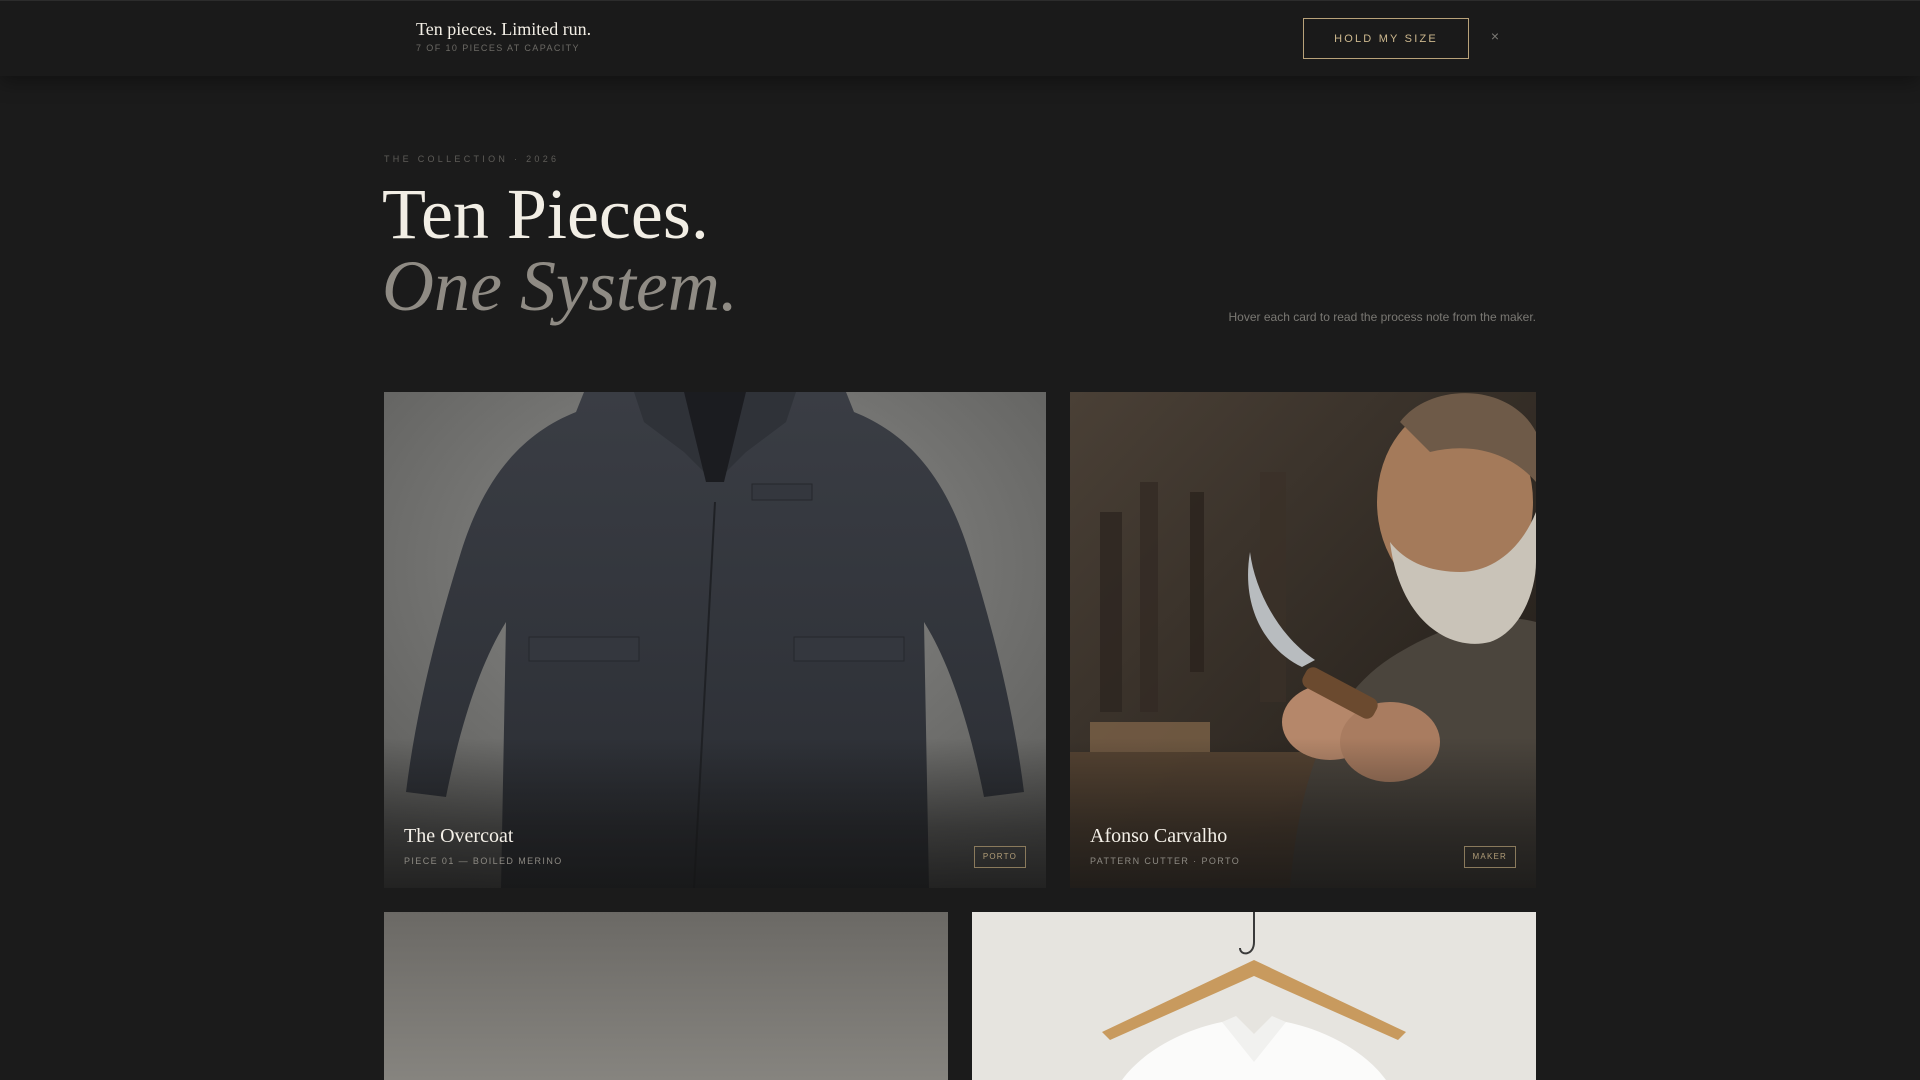 The width and height of the screenshot is (1920, 1080). Describe the element at coordinates (545, 214) in the screenshot. I see `hero-heading-line1: Ten Pieces.` at that location.